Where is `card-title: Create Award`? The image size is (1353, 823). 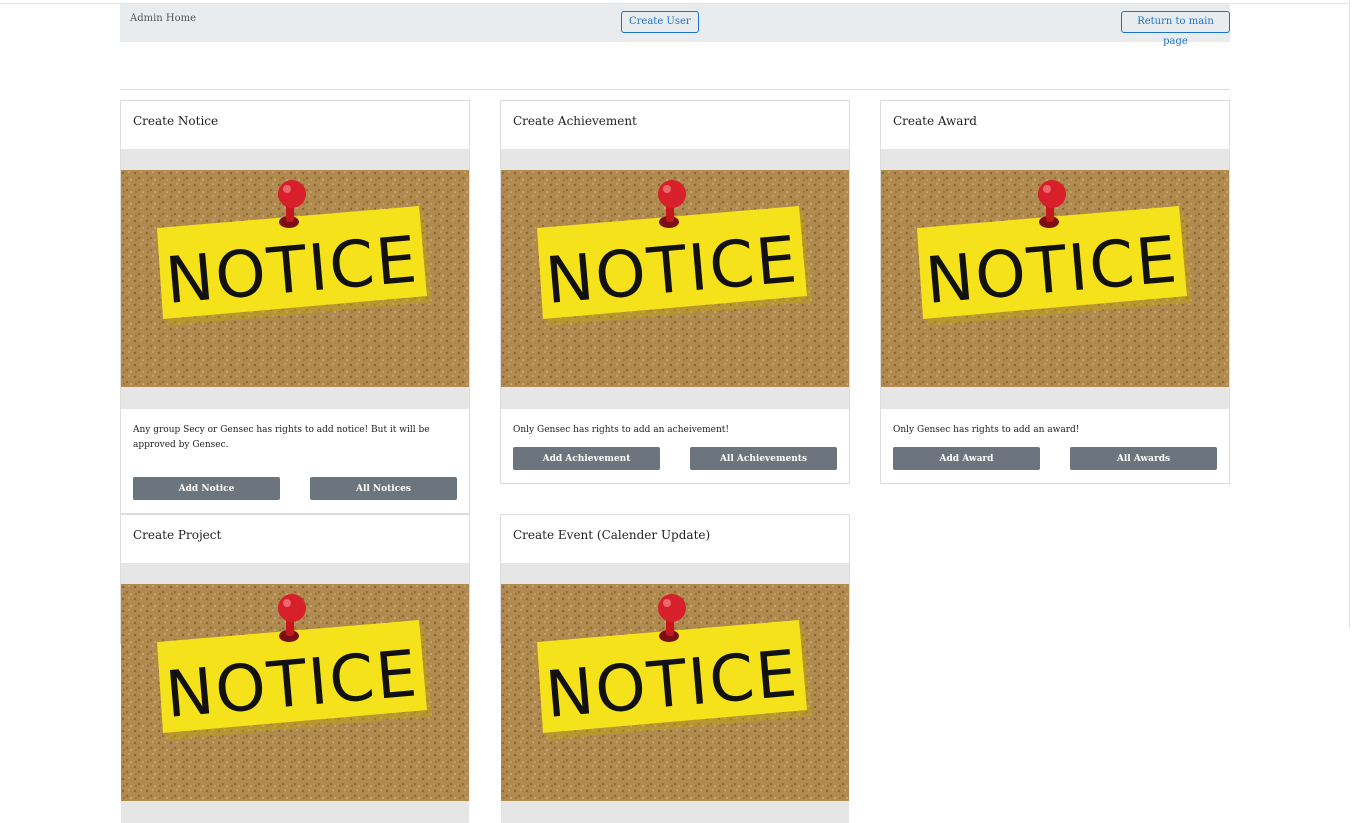
card-title: Create Award is located at coordinates (935, 121).